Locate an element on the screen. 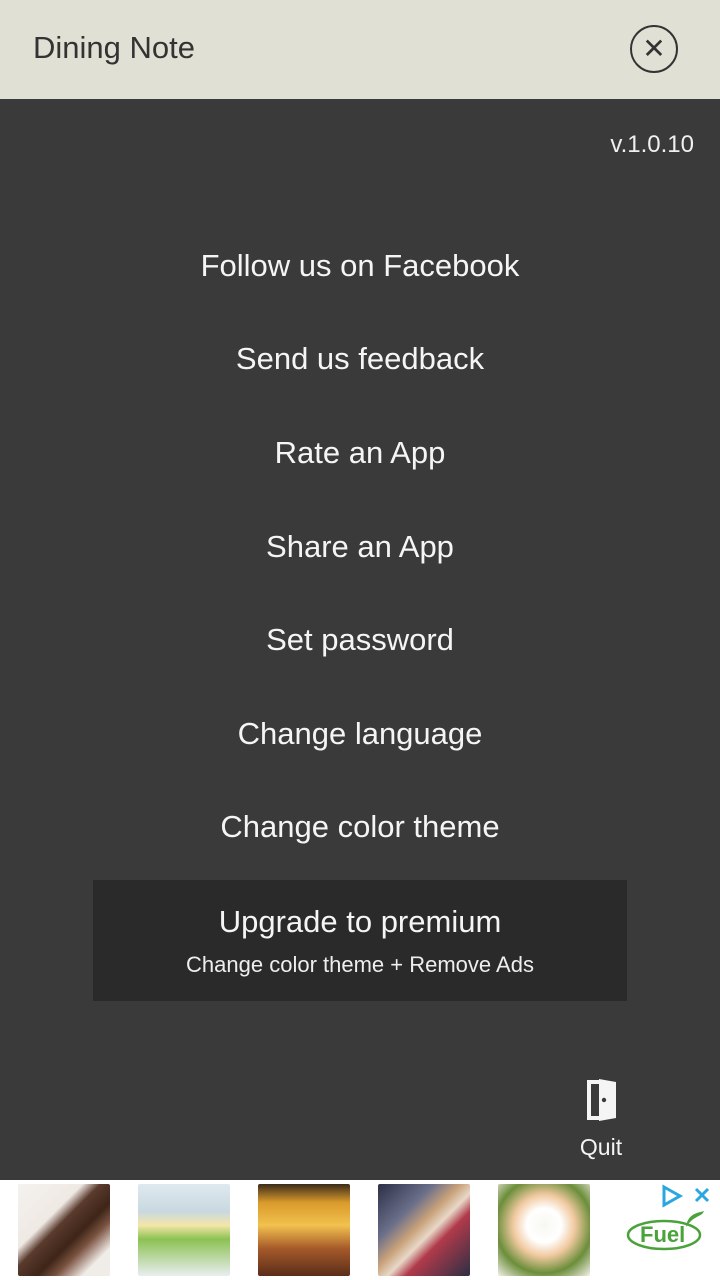  dessert-plate-image is located at coordinates (424, 1230).